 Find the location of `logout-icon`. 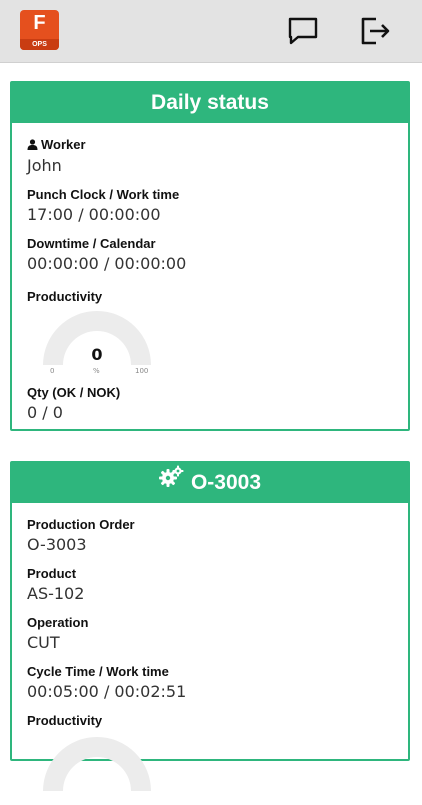

logout-icon is located at coordinates (375, 31).